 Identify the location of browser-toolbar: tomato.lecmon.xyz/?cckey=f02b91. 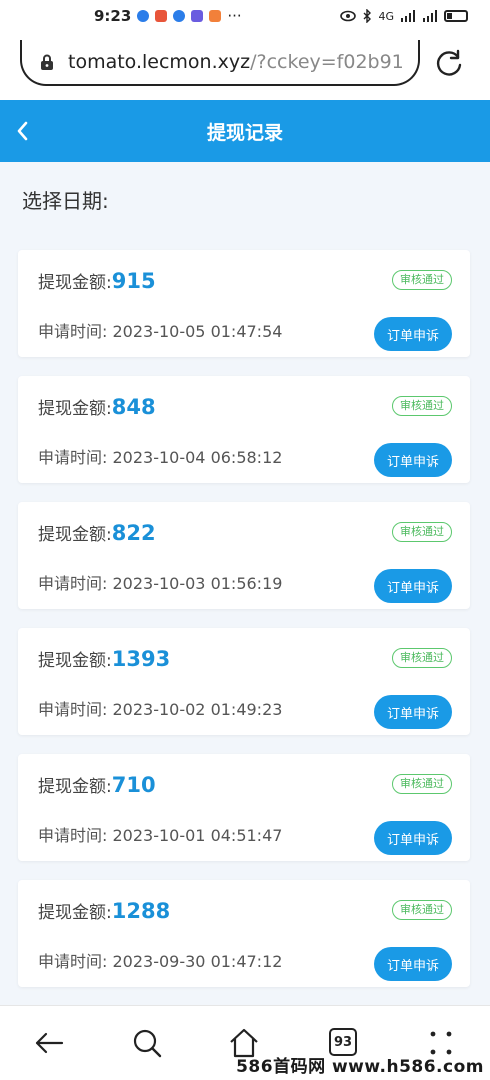
(245, 66).